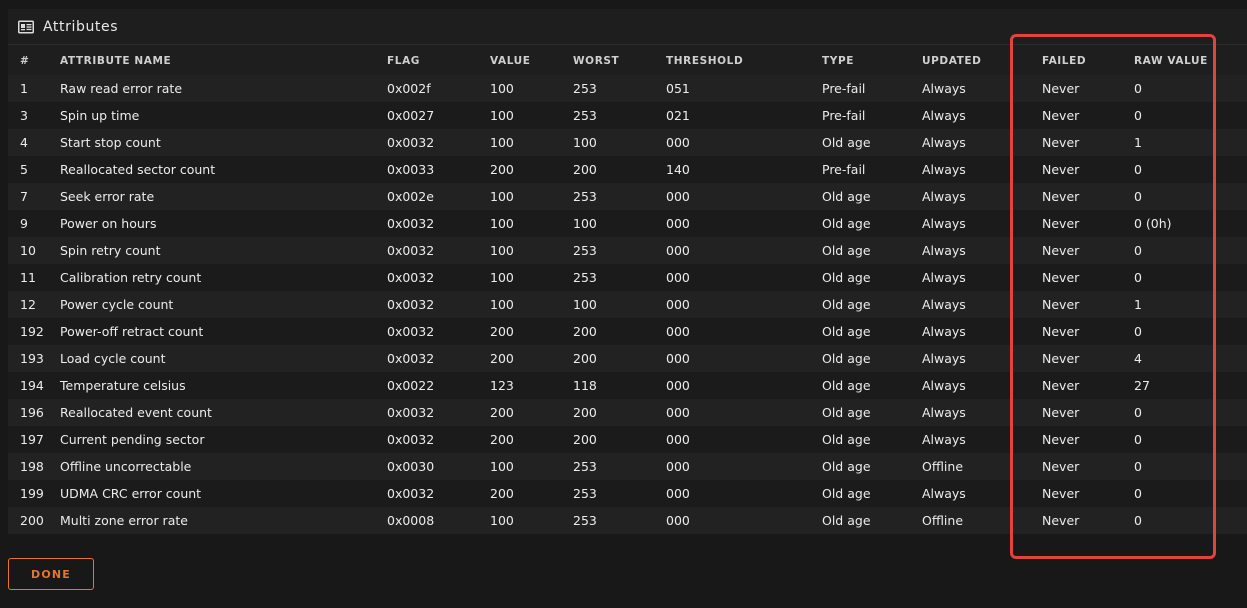  Describe the element at coordinates (409, 88) in the screenshot. I see `cell-flag: 0x002f` at that location.